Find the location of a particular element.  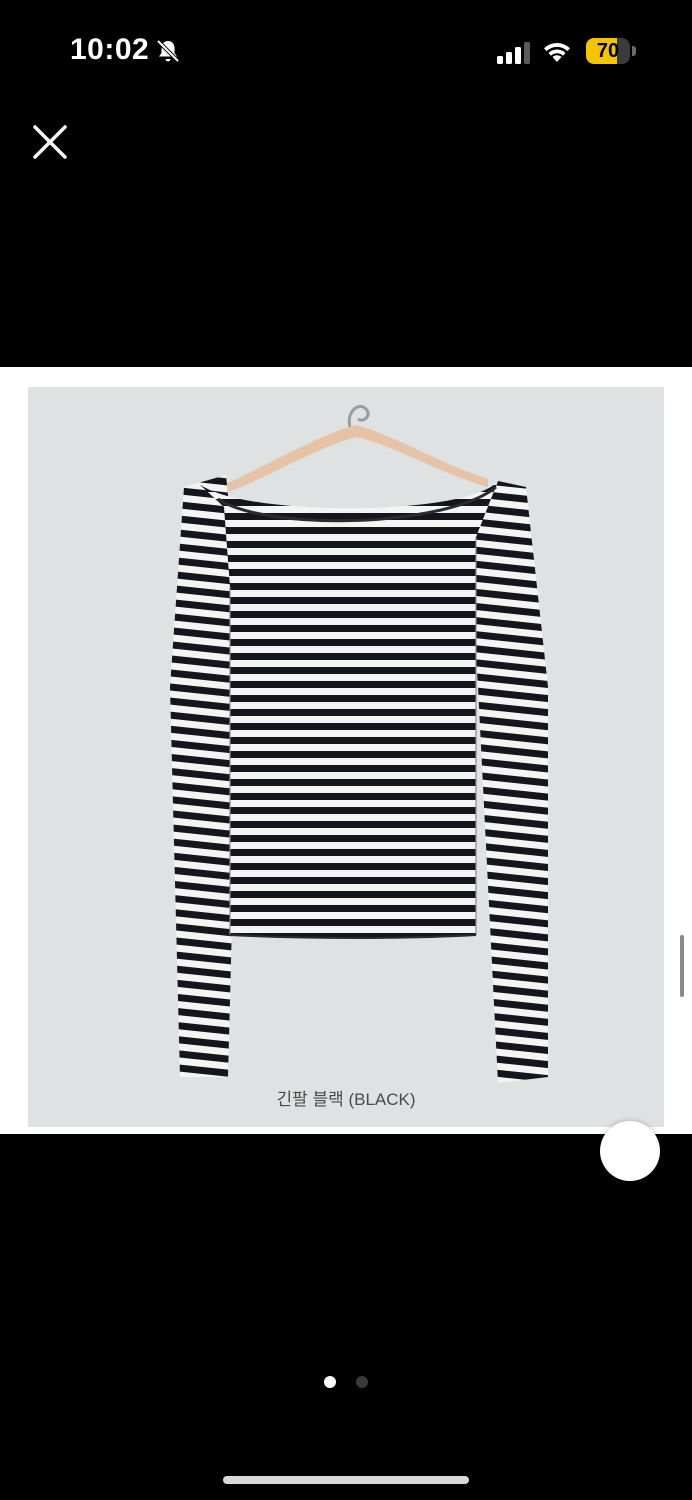

battery-icon: 70 is located at coordinates (612, 51).